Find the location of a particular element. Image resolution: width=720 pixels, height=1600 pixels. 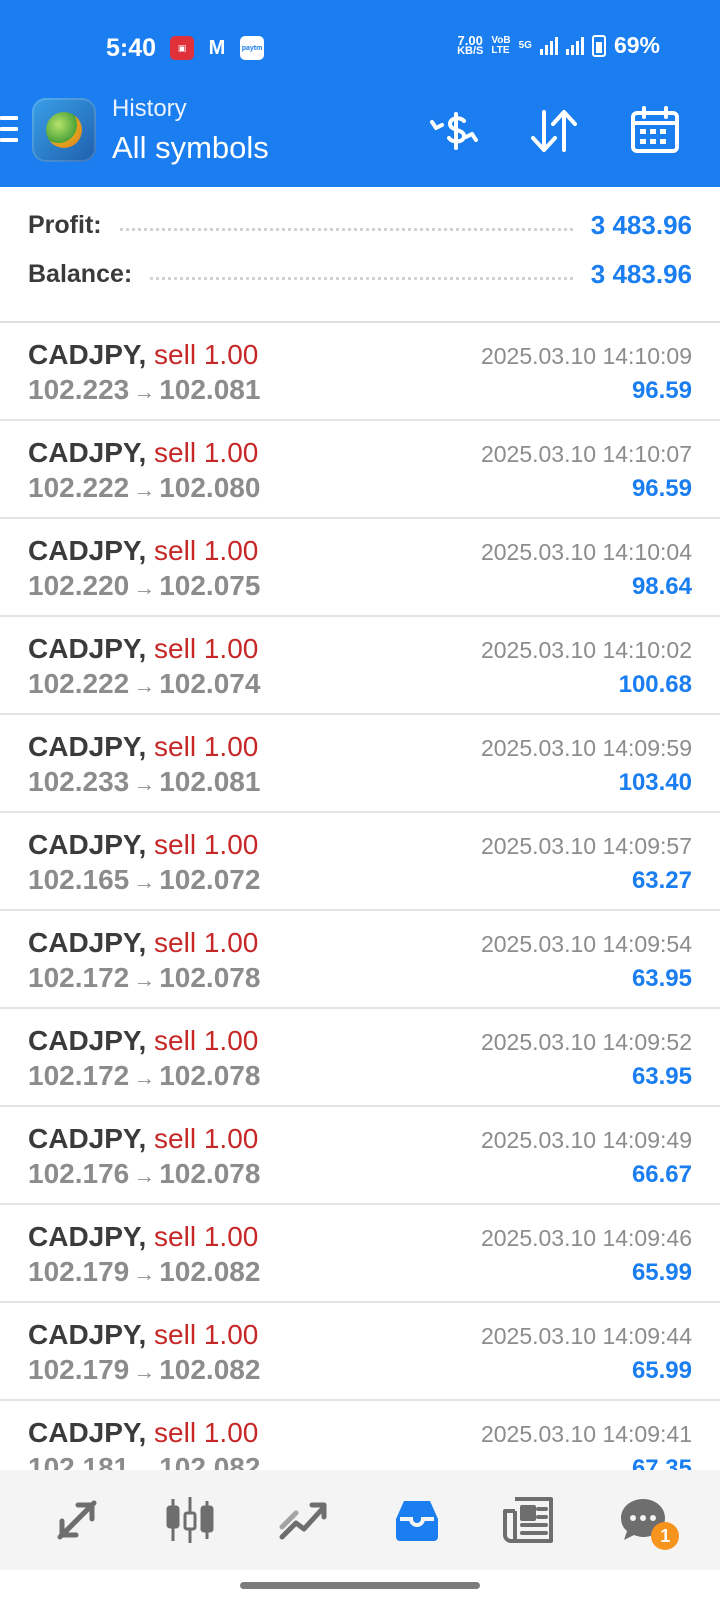

status-indicators: 7.00 KB/S VoB LTE 5G 69% is located at coordinates (558, 45).